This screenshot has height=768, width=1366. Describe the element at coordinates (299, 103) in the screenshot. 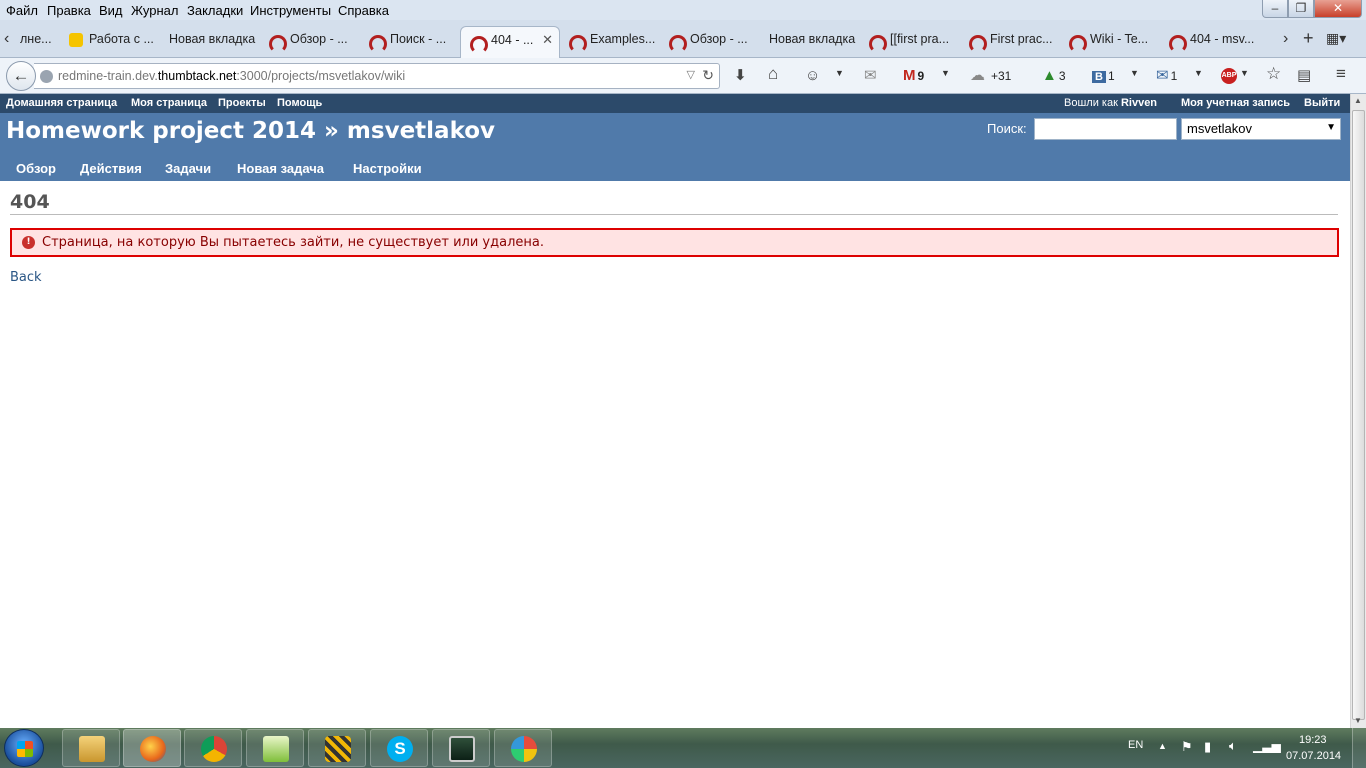

I see `top-menu-help: Помощь` at that location.